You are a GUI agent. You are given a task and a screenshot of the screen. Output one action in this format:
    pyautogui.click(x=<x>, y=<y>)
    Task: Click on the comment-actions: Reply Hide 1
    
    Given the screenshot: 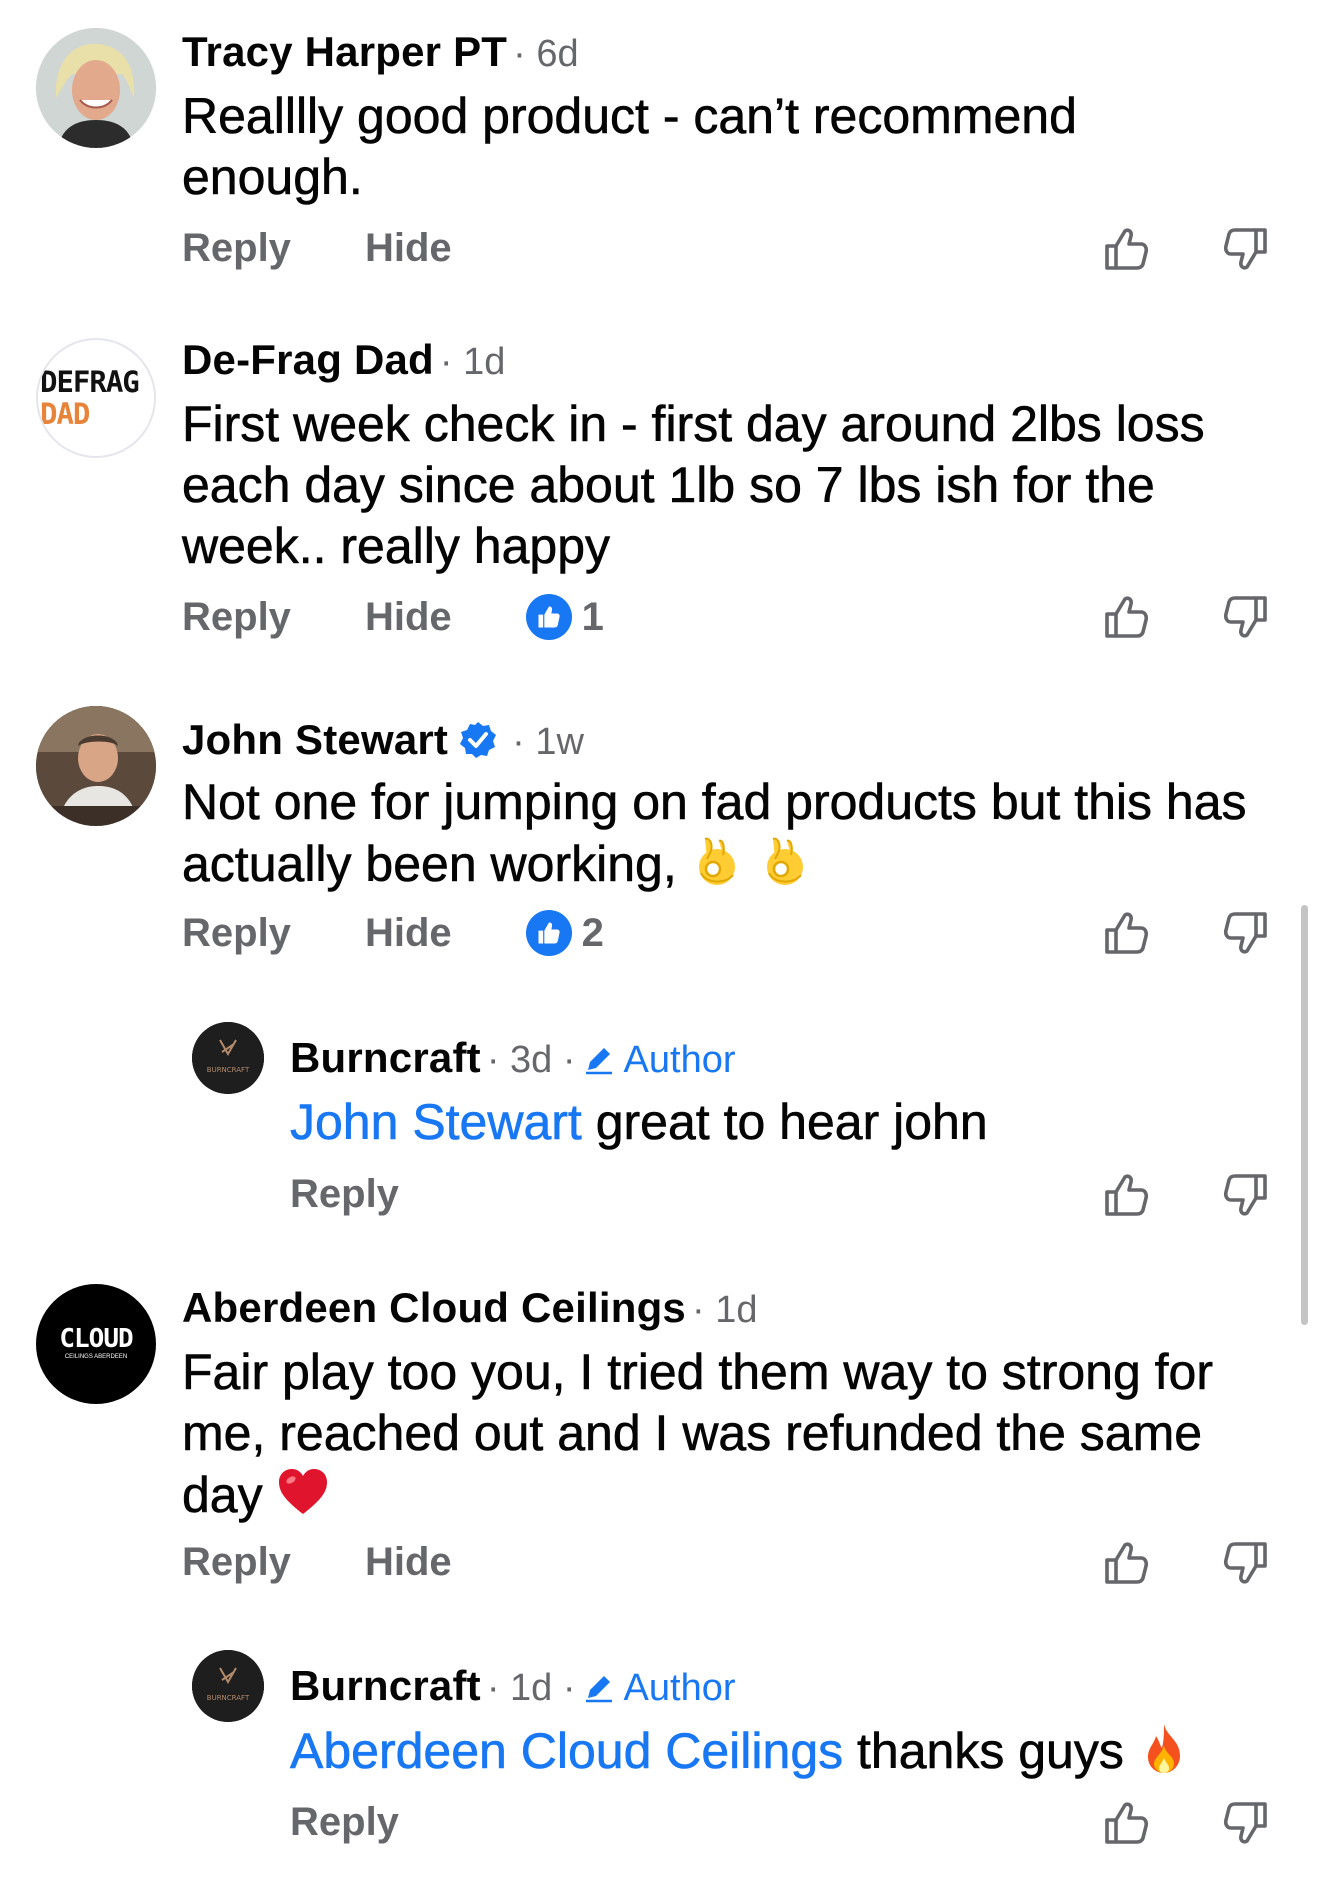 What is the action you would take?
    pyautogui.click(x=393, y=617)
    